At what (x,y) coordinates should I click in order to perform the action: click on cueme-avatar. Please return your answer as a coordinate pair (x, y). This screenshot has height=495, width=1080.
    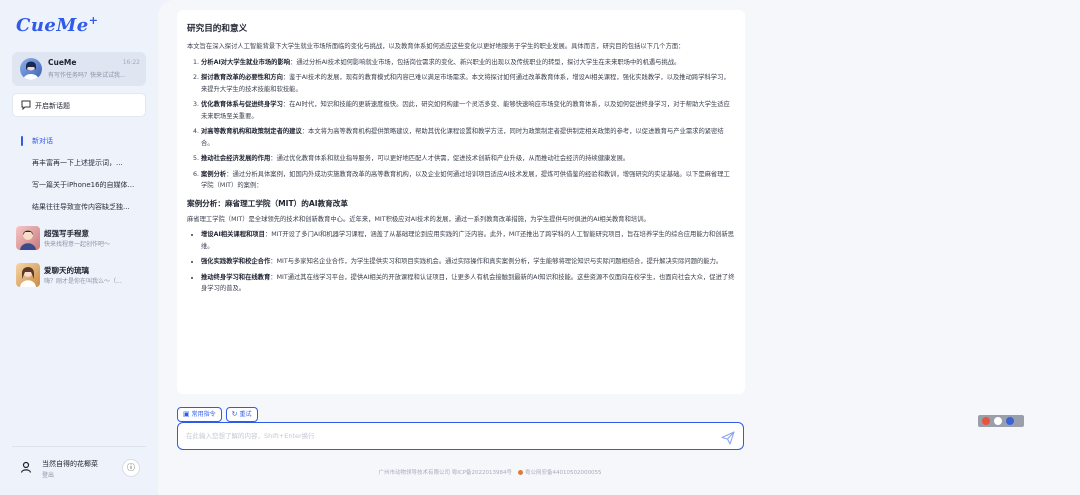
    Looking at the image, I should click on (31, 69).